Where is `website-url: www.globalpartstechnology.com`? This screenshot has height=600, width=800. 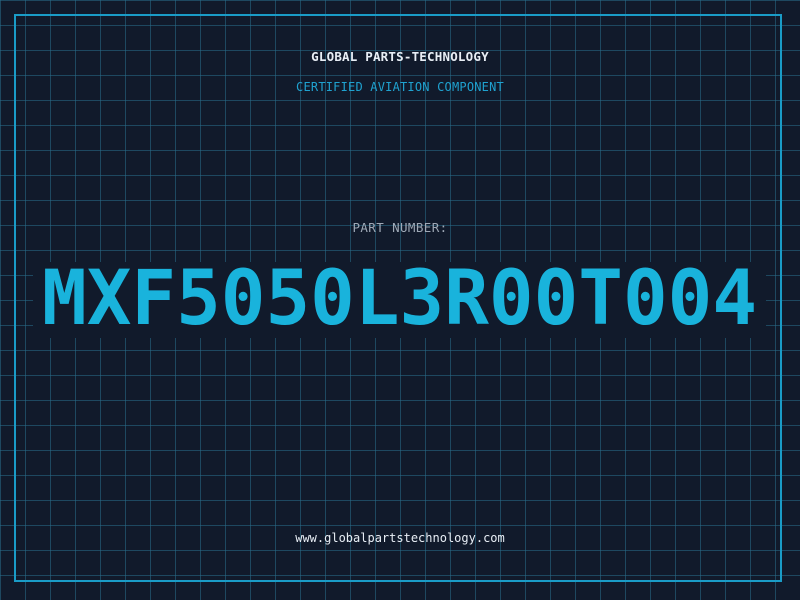
website-url: www.globalpartstechnology.com is located at coordinates (400, 538).